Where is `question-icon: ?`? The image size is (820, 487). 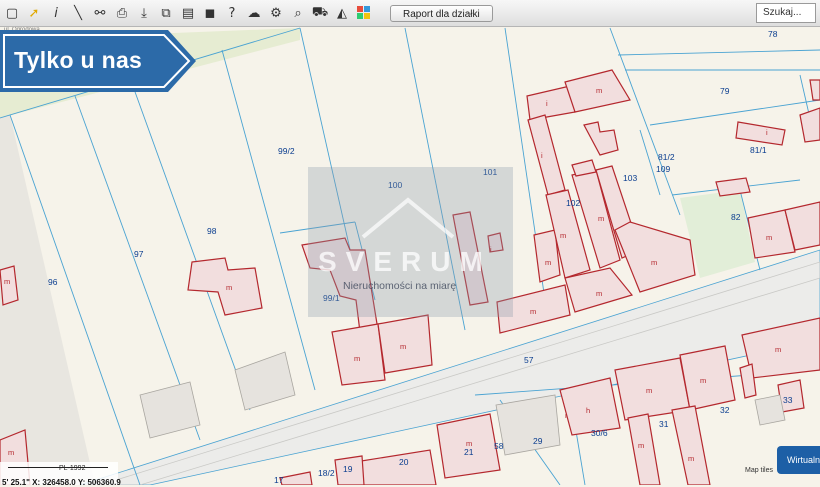 question-icon: ? is located at coordinates (232, 13).